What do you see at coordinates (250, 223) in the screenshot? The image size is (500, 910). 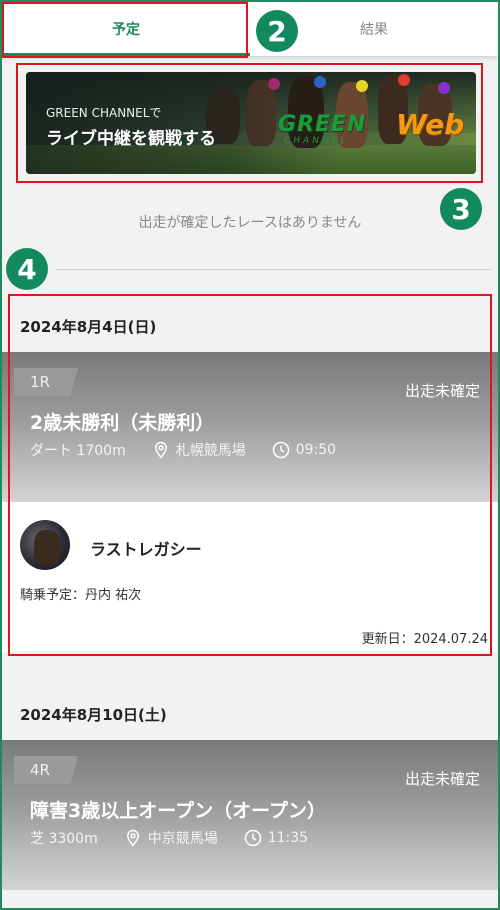 I see `no-confirmed-races-message: 出走が確定したレースはありません` at bounding box center [250, 223].